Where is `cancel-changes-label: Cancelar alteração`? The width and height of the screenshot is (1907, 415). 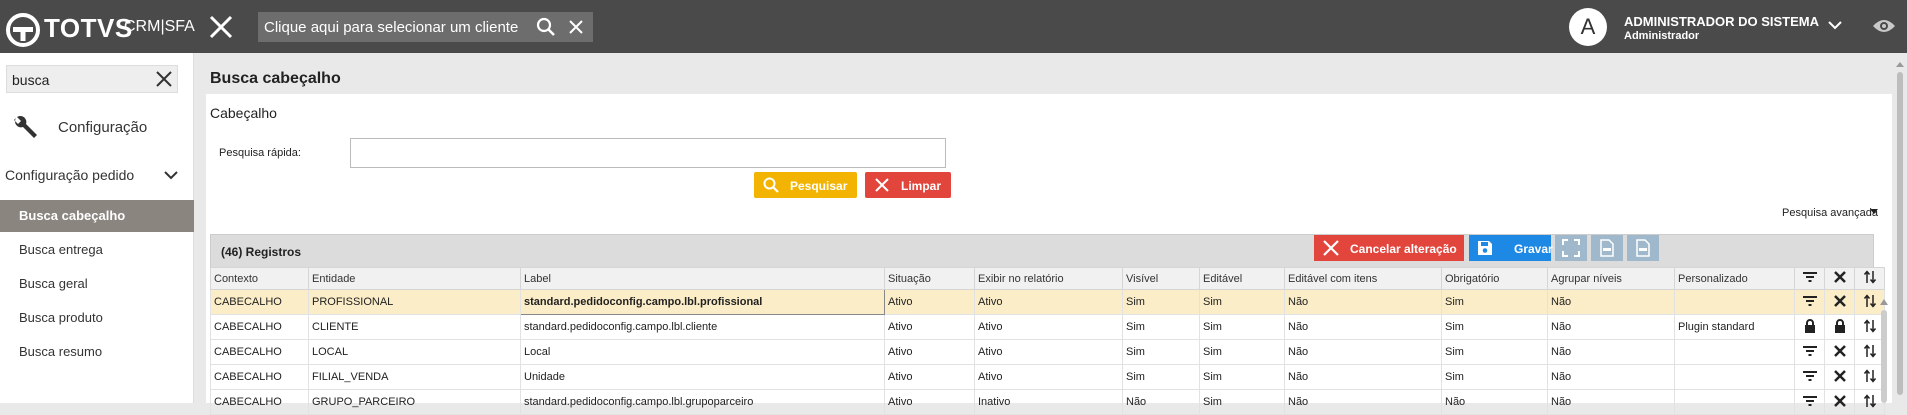
cancel-changes-label: Cancelar alteração is located at coordinates (1403, 249).